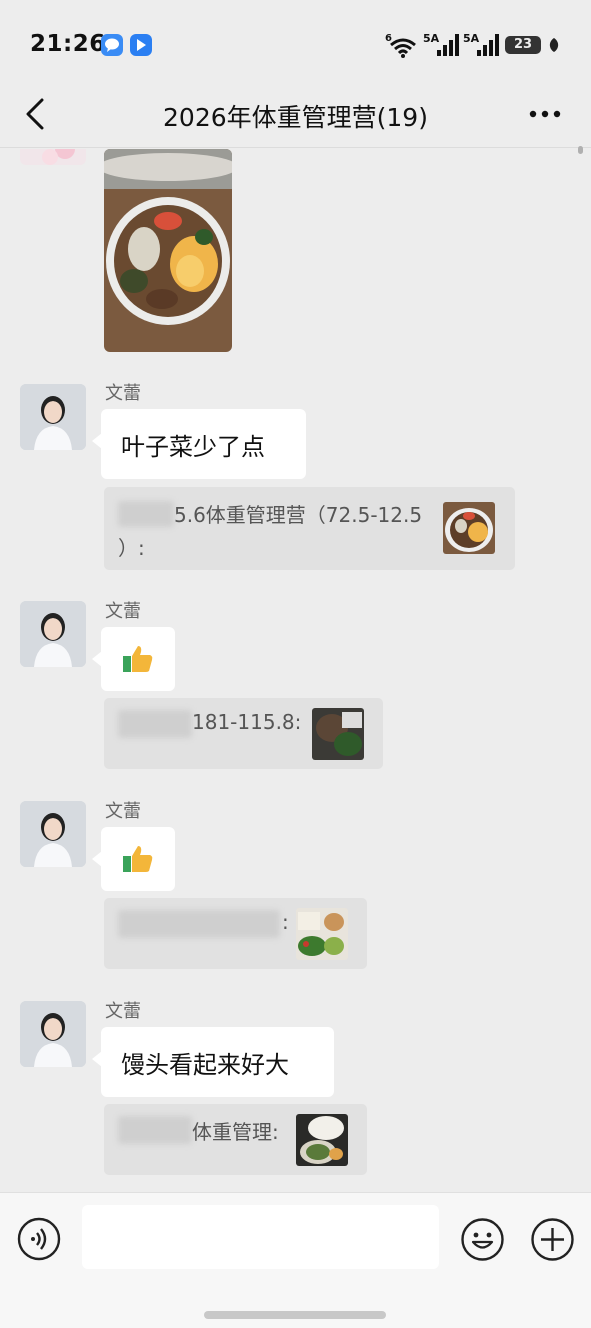 The width and height of the screenshot is (591, 1328). I want to click on message-bubble: 叶子菜少了点, so click(199, 444).